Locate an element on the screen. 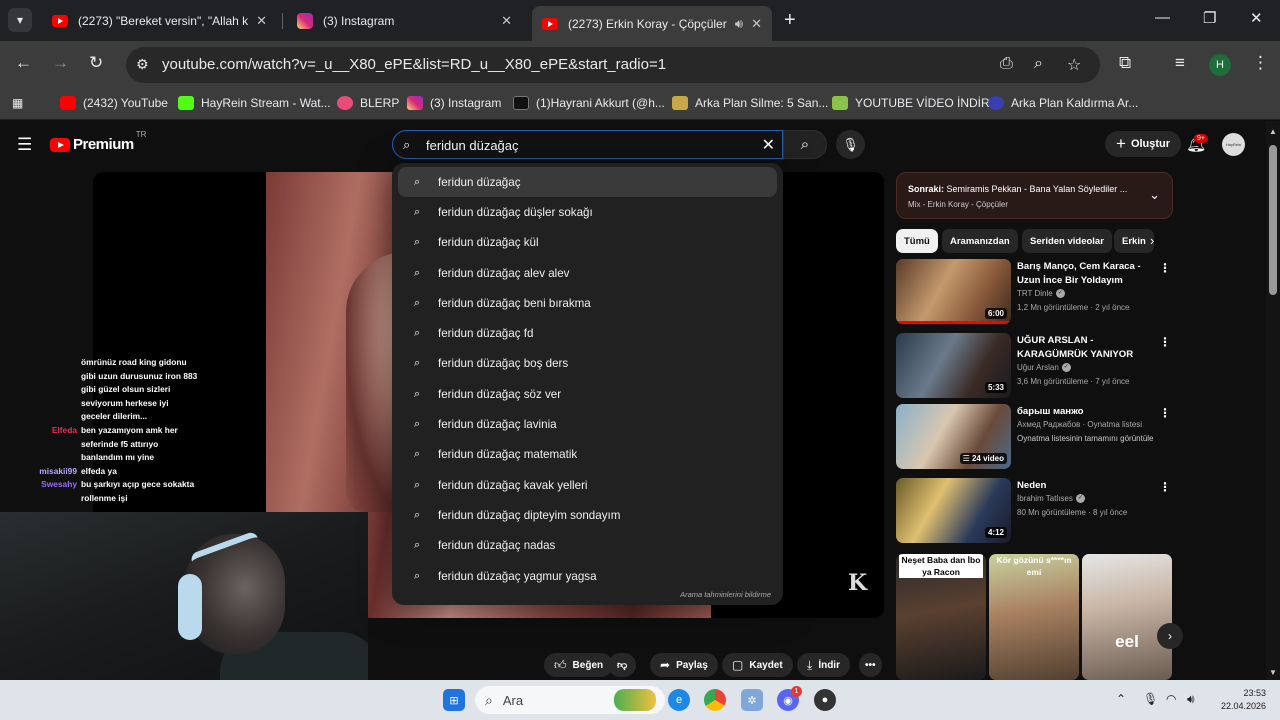 Image resolution: width=1280 pixels, height=720 pixels. browser-tab-3-active: (2273) Erkin Koray - Çöpçüler 🔊︎ ✕ is located at coordinates (652, 23).